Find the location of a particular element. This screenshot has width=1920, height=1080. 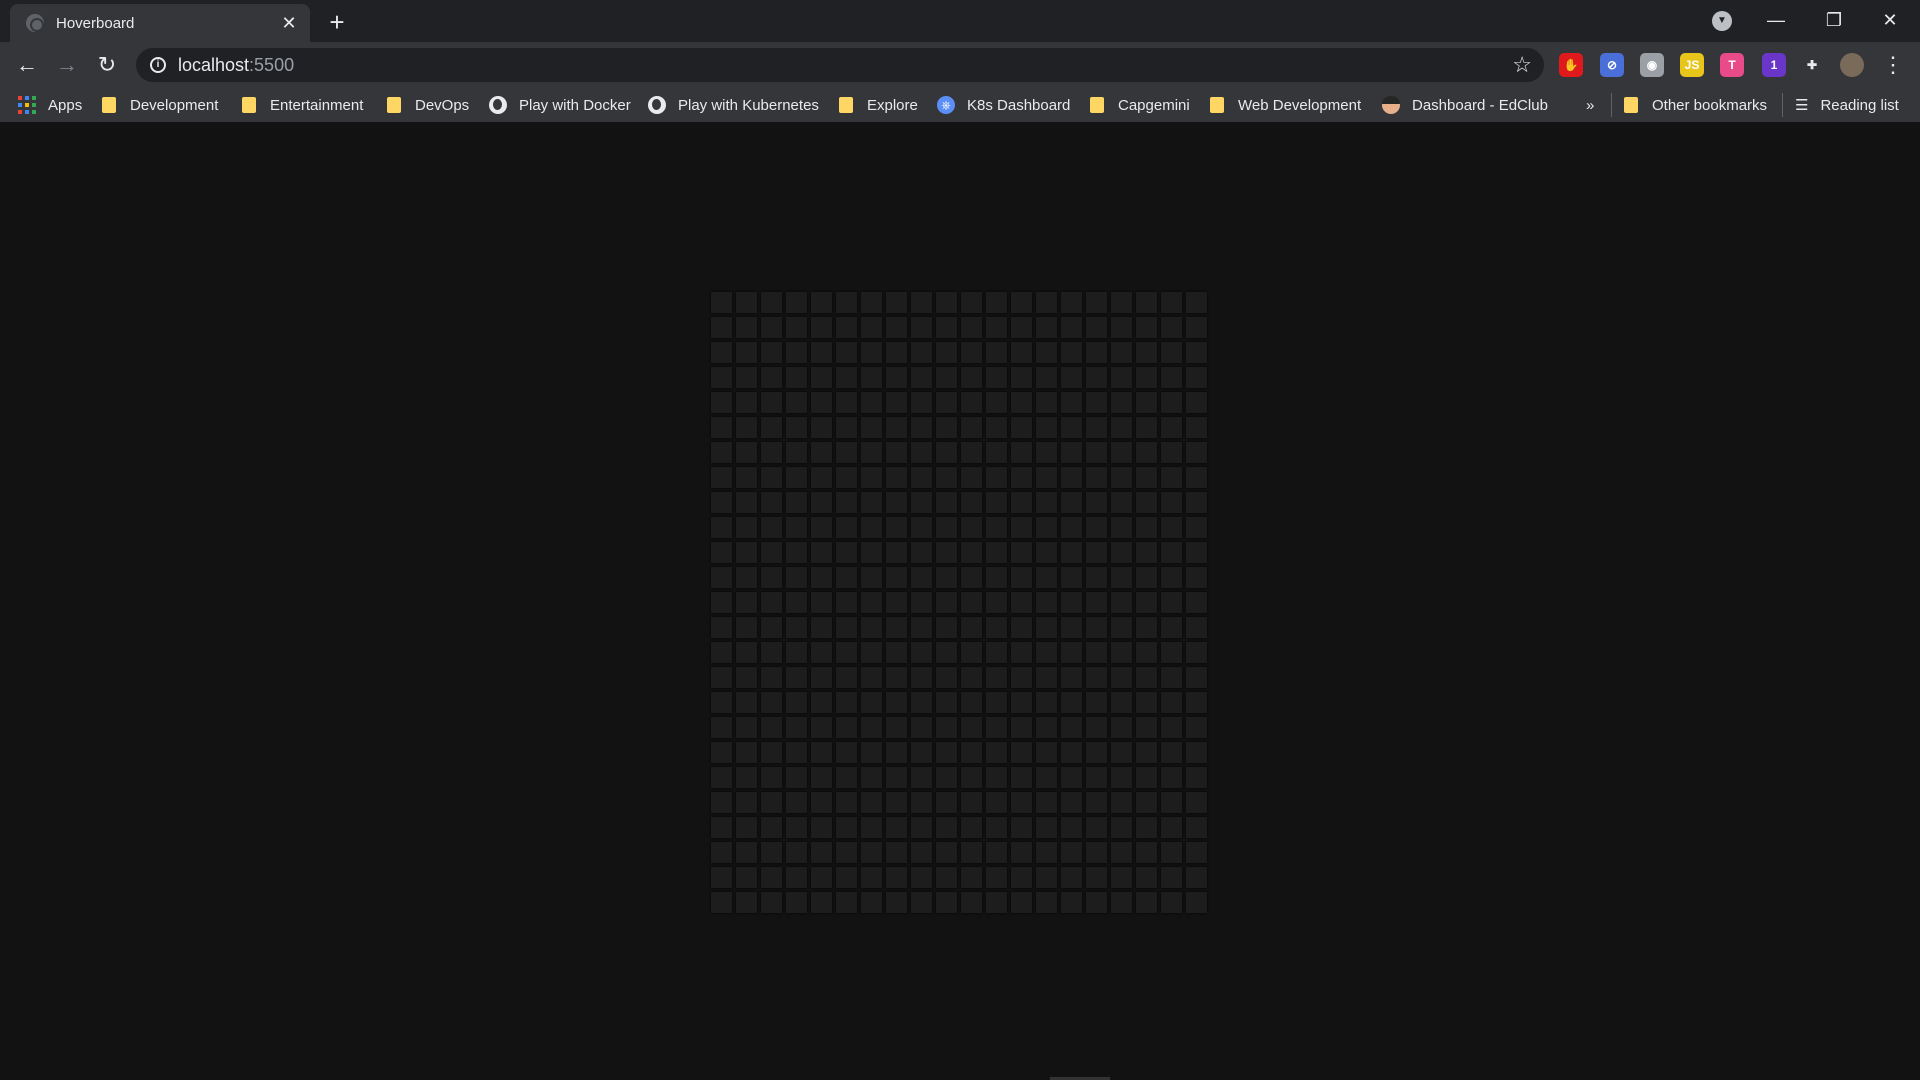

profile-avatar is located at coordinates (1852, 65).